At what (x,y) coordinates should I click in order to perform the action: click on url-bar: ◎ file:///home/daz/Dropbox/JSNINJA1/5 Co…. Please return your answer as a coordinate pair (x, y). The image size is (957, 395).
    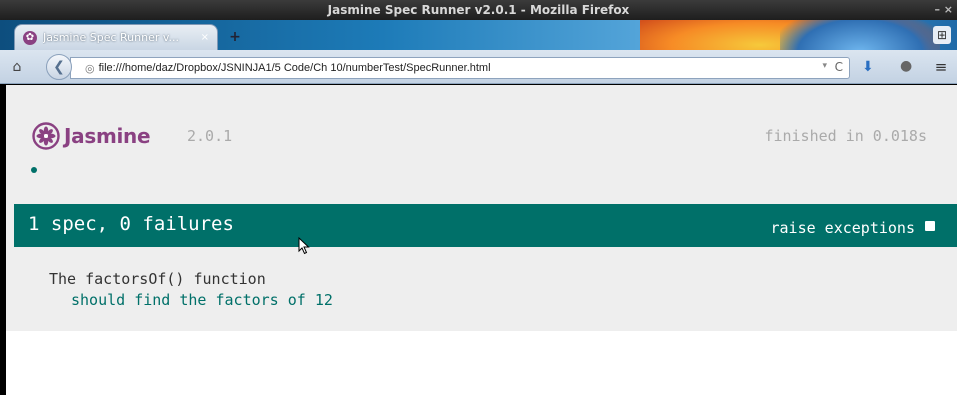
    Looking at the image, I should click on (460, 68).